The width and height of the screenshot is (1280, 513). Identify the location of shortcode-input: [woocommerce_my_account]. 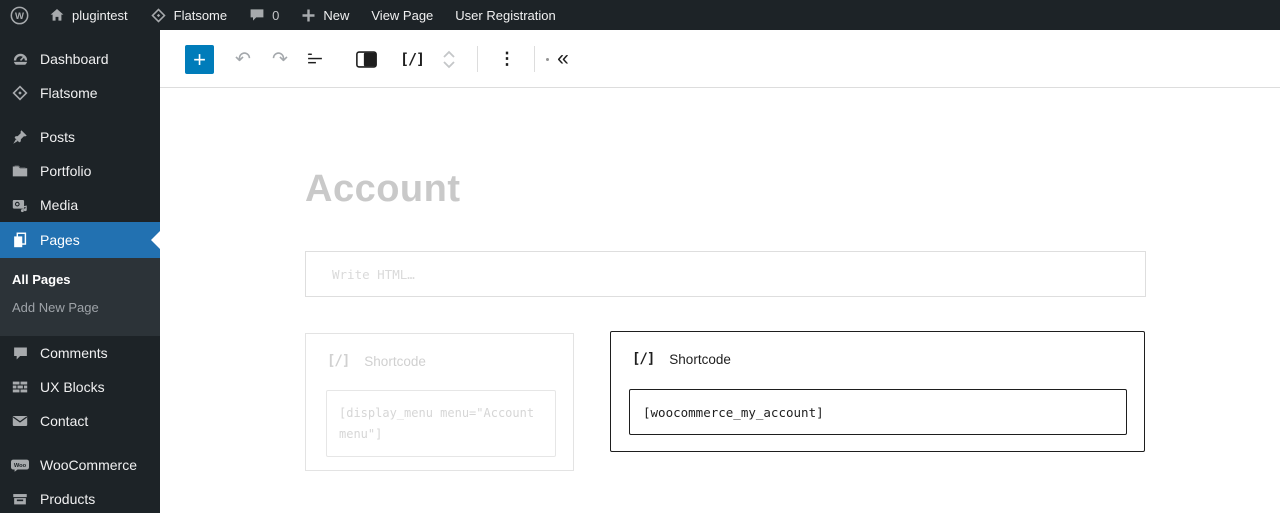
(878, 412).